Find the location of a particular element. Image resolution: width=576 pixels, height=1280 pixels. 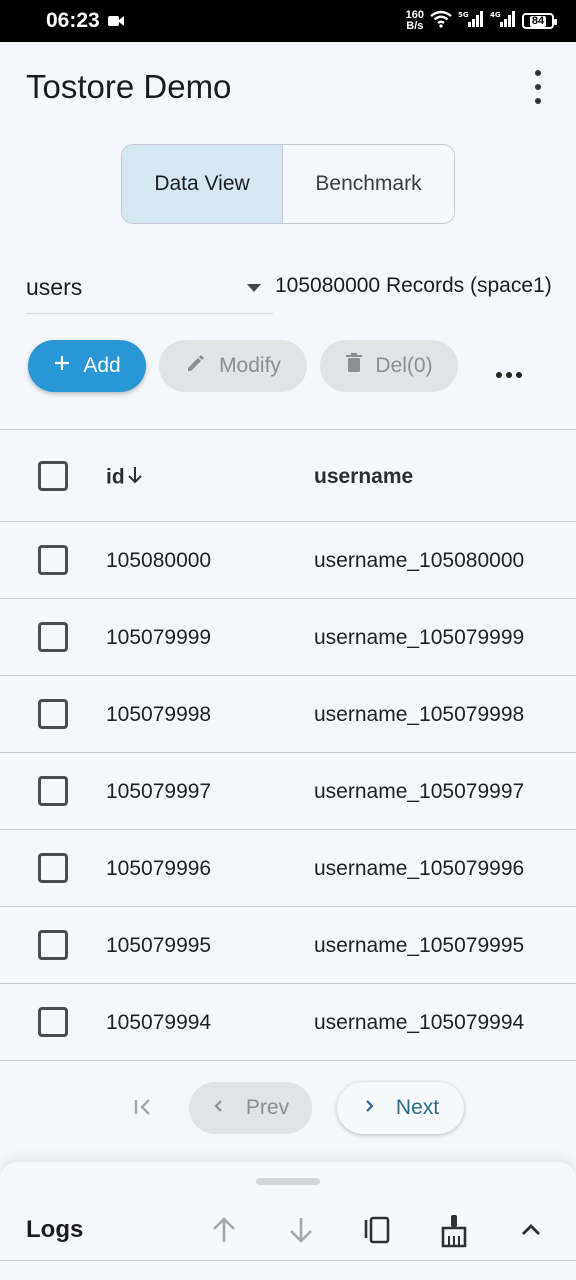

chevron-right-icon is located at coordinates (369, 1108).